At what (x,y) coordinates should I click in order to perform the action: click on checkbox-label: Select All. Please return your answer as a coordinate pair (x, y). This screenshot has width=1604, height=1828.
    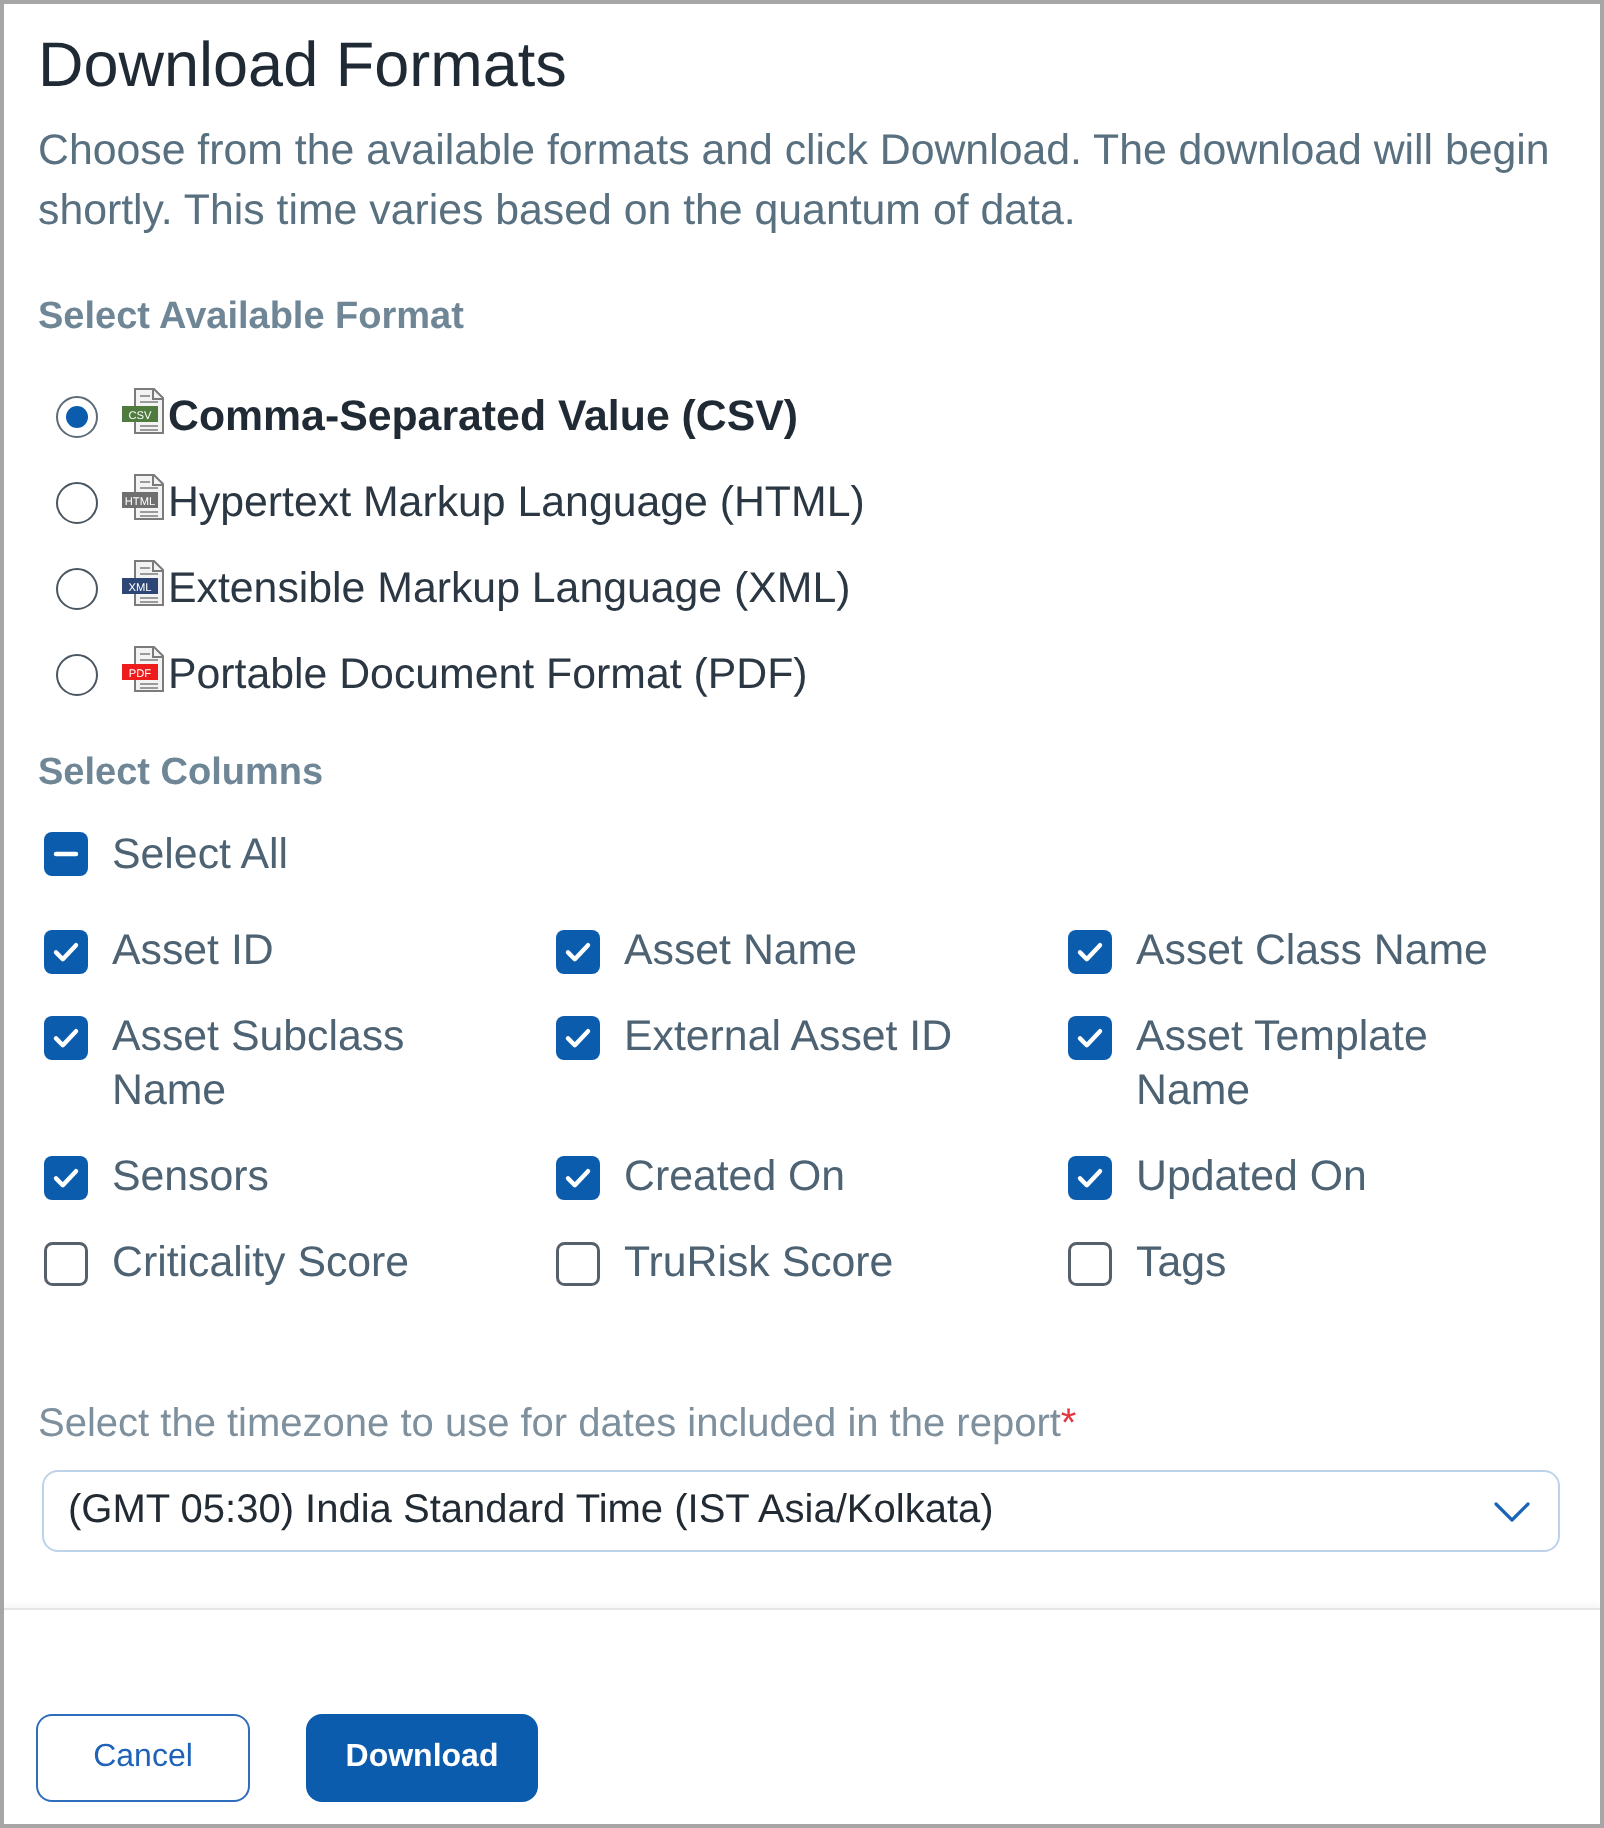
    Looking at the image, I should click on (200, 854).